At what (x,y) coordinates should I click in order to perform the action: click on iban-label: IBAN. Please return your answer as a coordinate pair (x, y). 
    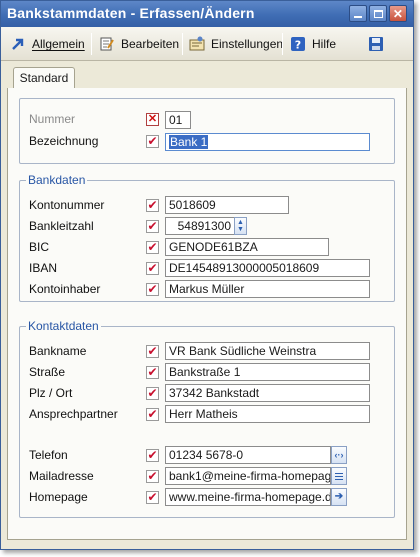
    Looking at the image, I should click on (43, 268).